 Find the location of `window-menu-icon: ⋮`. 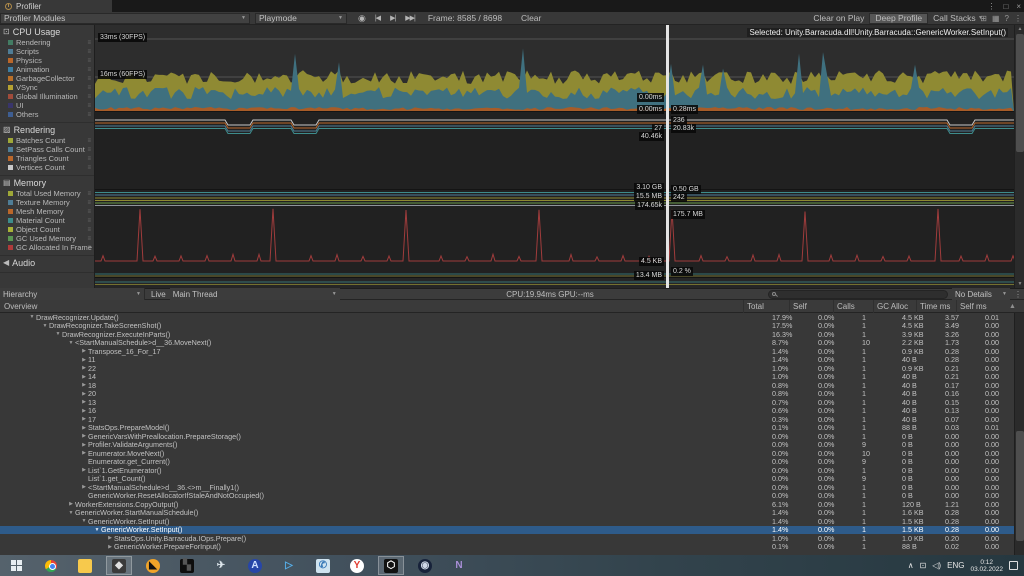

window-menu-icon: ⋮ is located at coordinates (991, 6).